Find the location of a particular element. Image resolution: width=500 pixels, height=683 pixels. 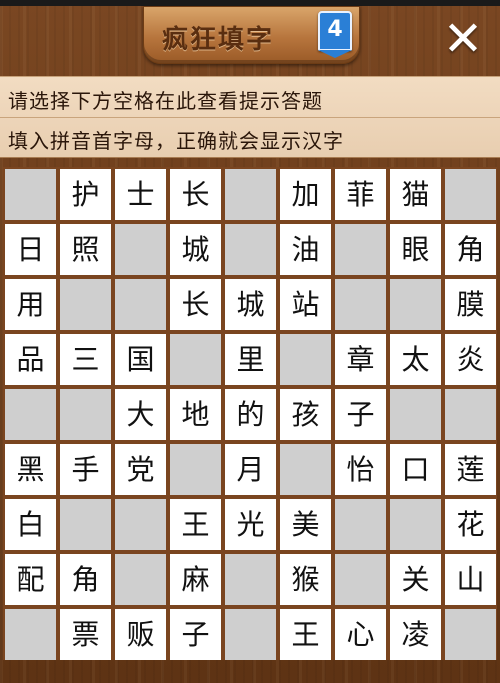

grid-cell-filled: 孩 is located at coordinates (305, 414).